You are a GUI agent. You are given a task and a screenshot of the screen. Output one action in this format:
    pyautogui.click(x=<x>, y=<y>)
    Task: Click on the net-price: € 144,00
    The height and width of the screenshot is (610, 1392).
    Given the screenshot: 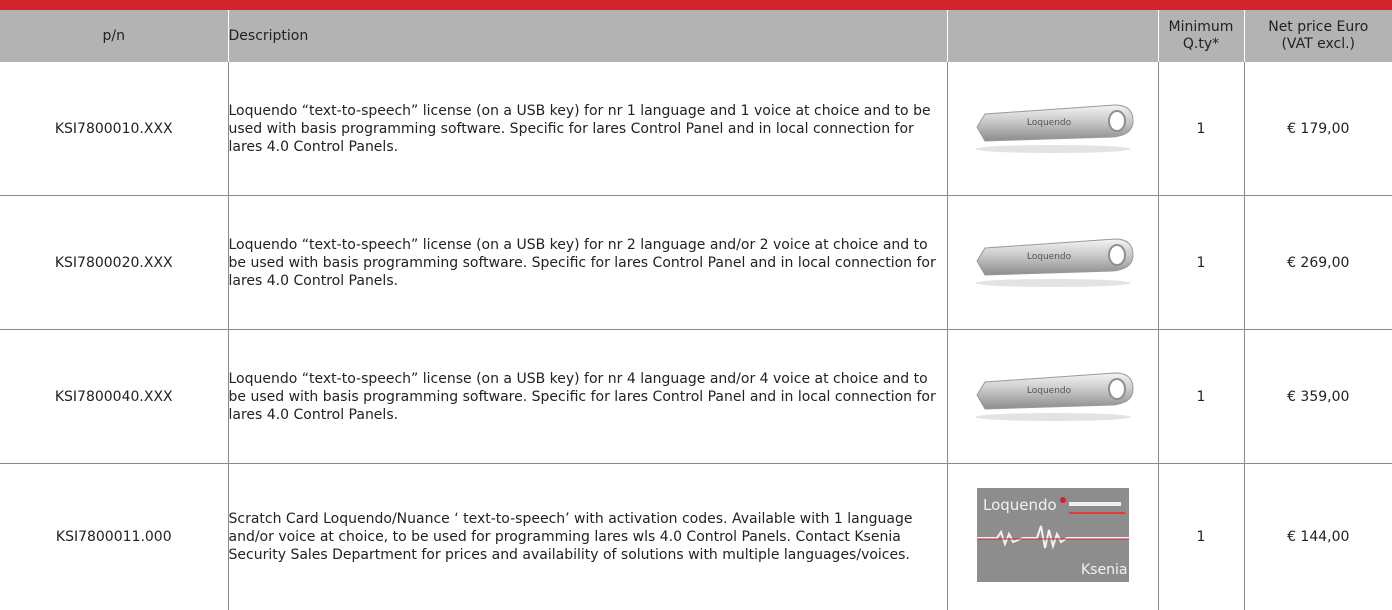 What is the action you would take?
    pyautogui.click(x=1318, y=537)
    